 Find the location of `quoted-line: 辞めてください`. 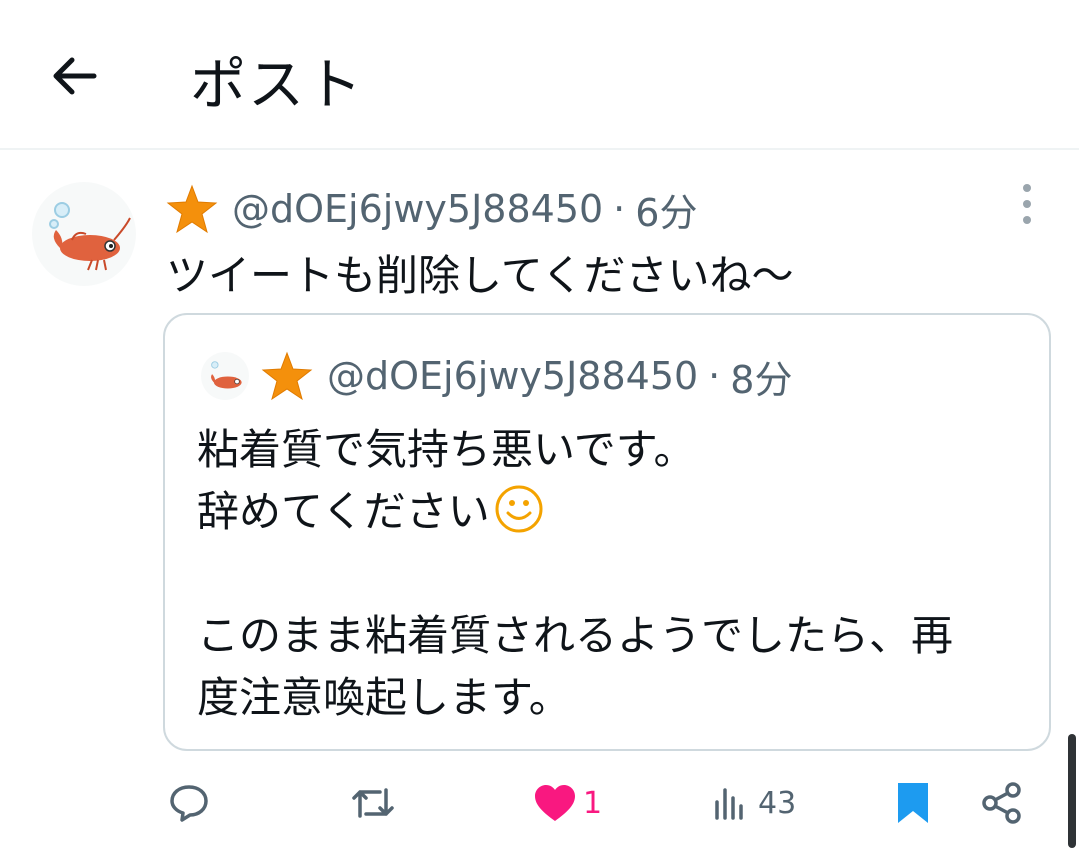

quoted-line: 辞めてください is located at coordinates (343, 511).